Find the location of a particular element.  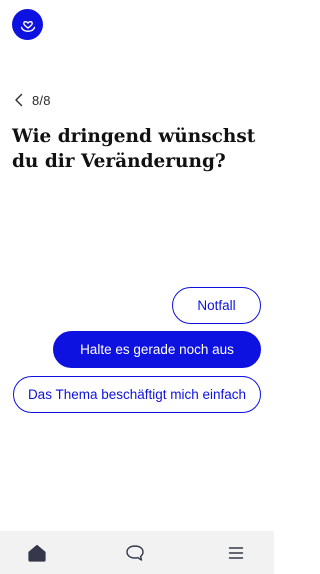

question-counter: 8/8 is located at coordinates (41, 100).